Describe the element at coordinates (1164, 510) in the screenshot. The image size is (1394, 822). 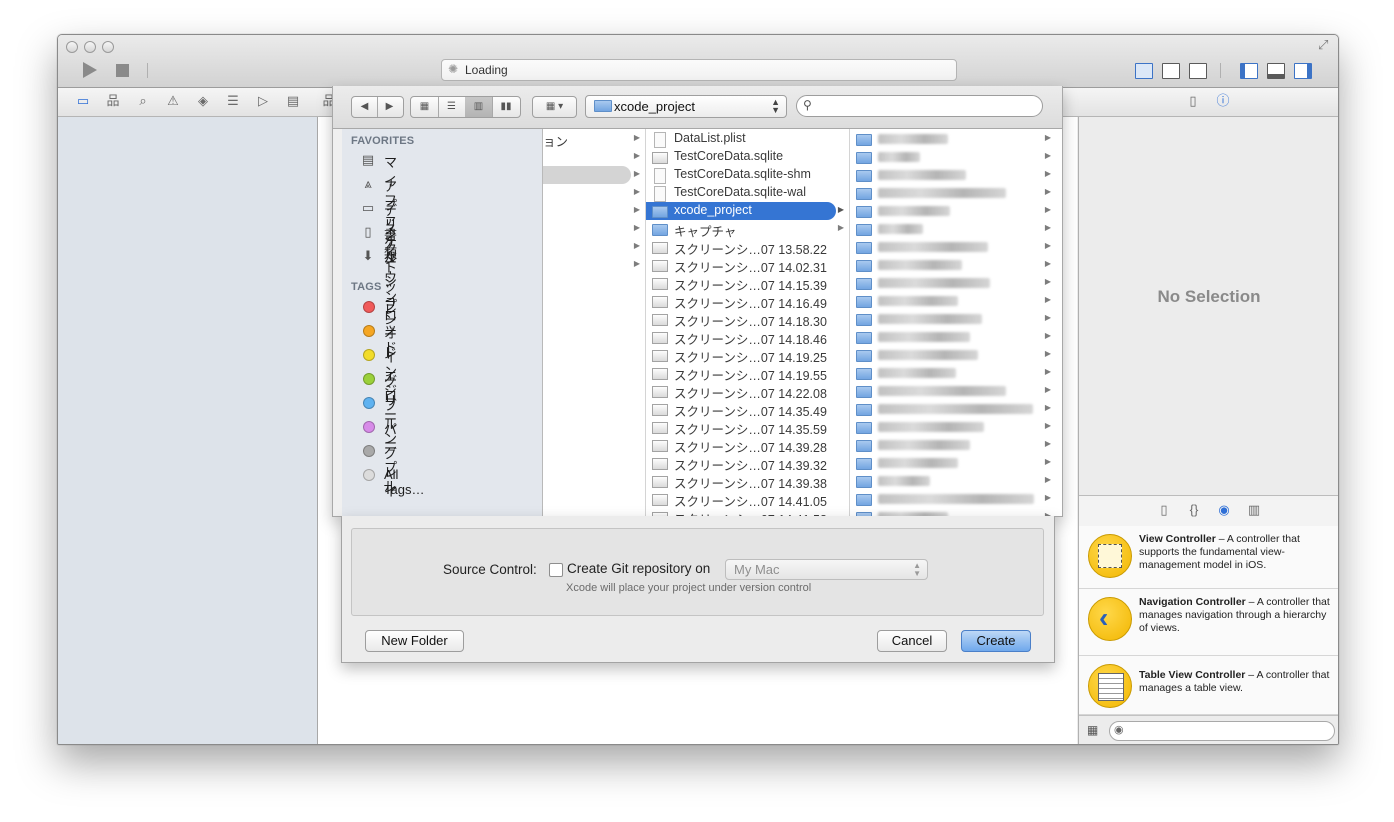
I see `file-template-library-icon: ▯` at that location.